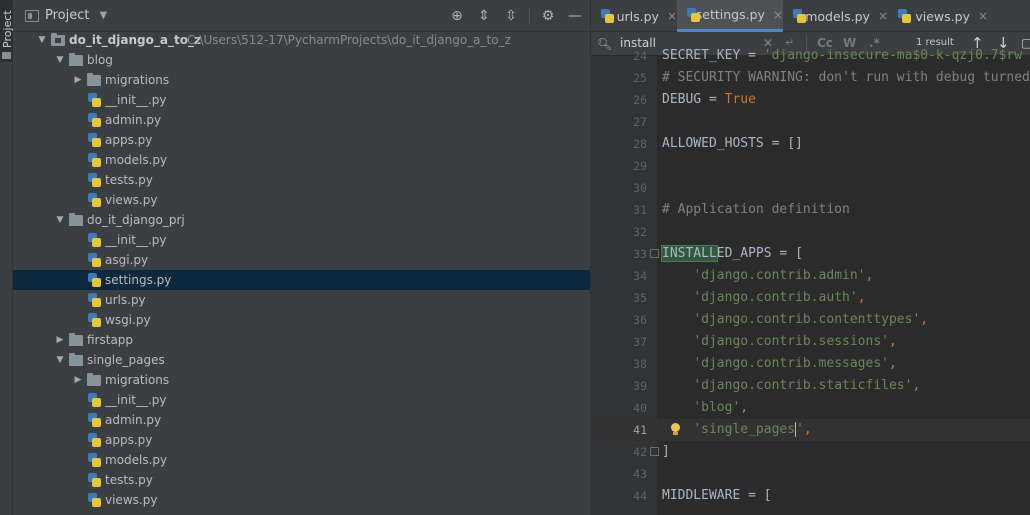  Describe the element at coordinates (640, 122) in the screenshot. I see `line-number: 27` at that location.